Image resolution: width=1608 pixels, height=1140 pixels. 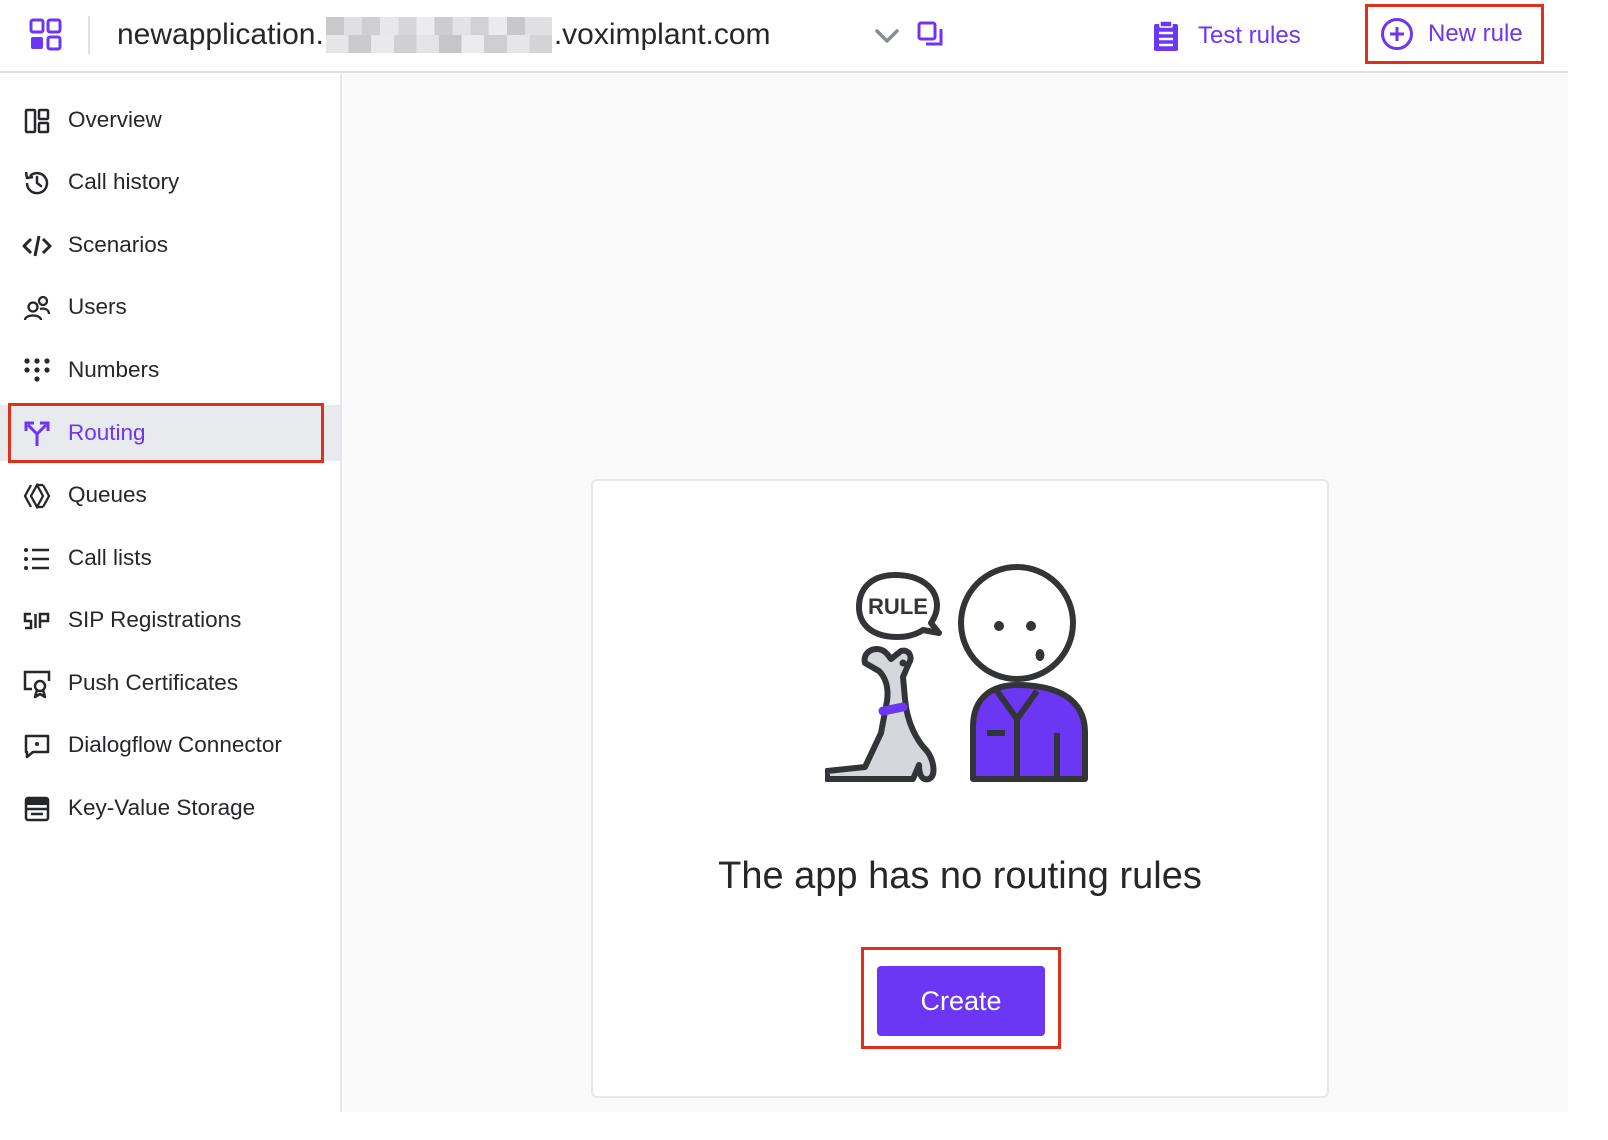 I want to click on dog-and-person-illustration: RULE, so click(x=956, y=673).